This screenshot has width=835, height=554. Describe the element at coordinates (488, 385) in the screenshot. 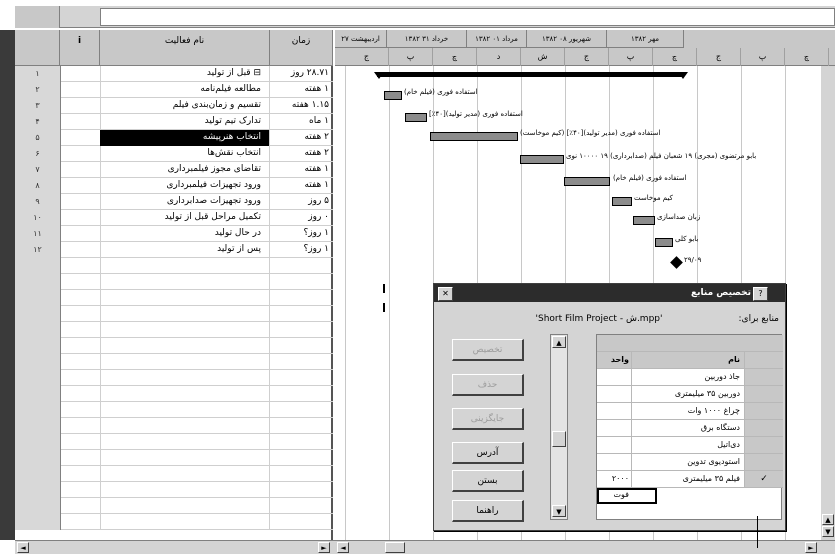

I see `remove-button: حذف` at that location.